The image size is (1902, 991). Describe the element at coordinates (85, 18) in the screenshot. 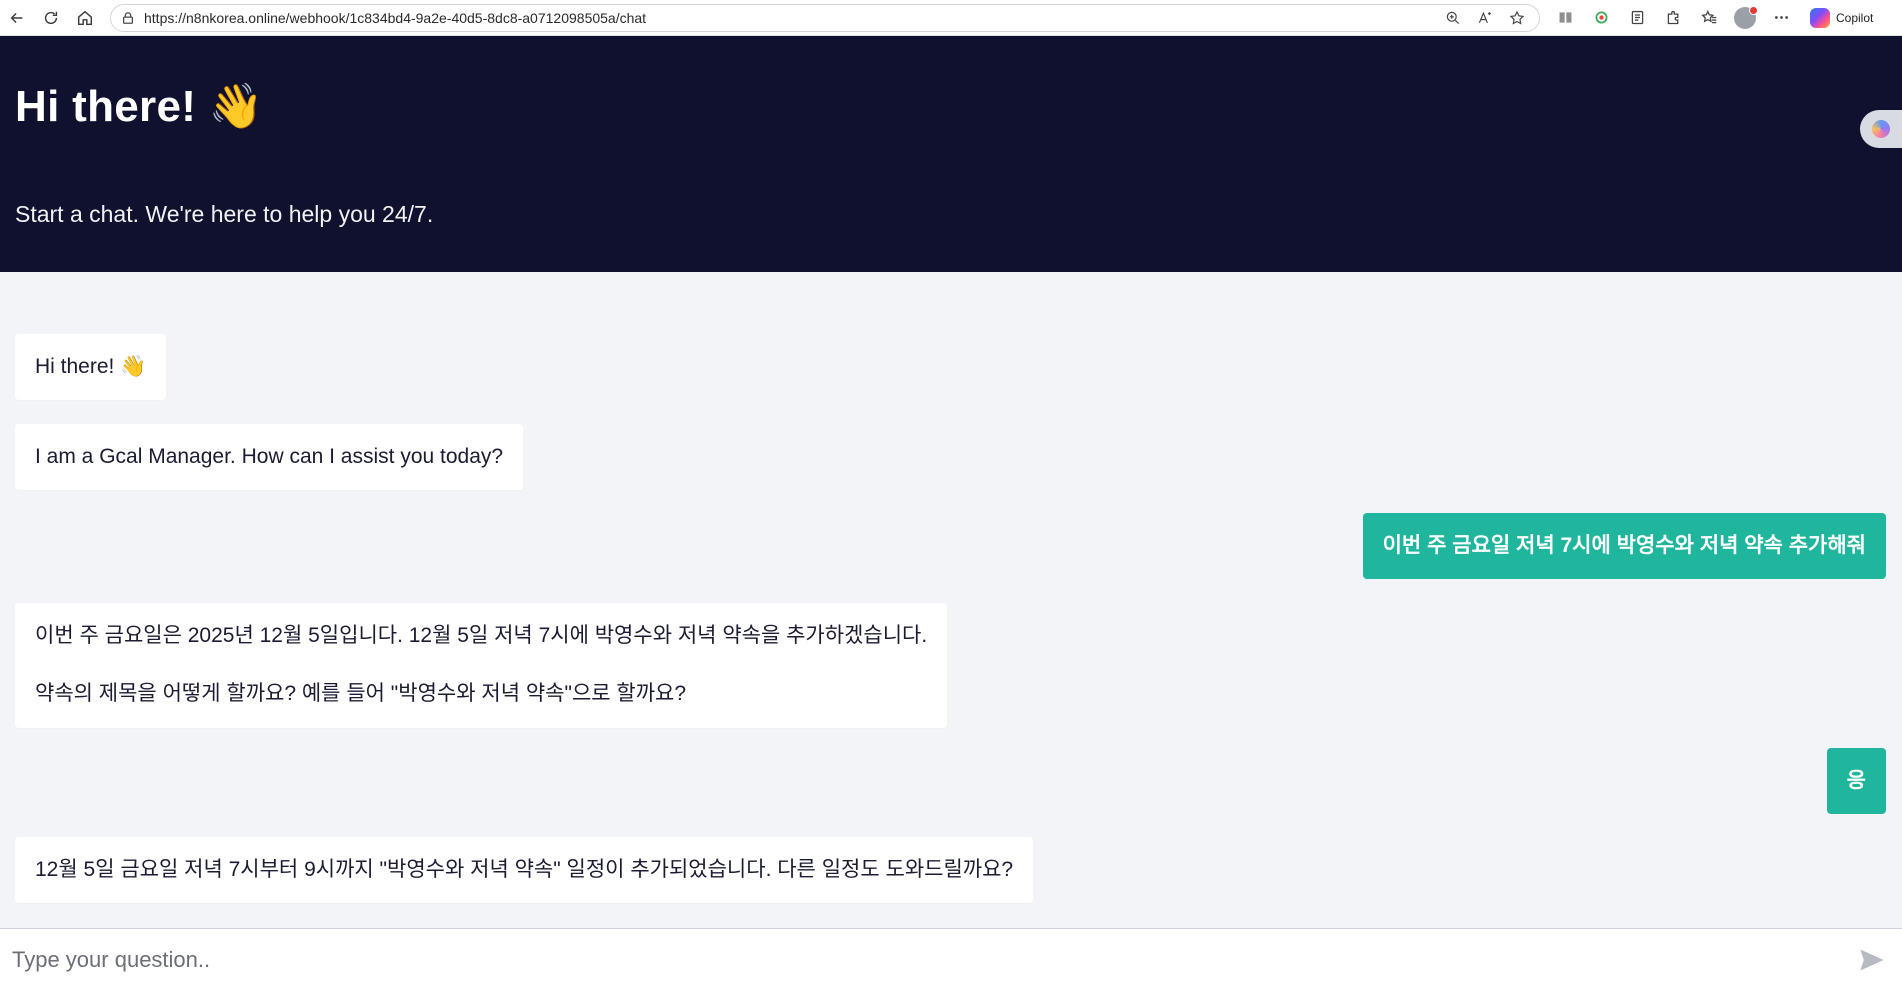

I see `home-icon` at that location.